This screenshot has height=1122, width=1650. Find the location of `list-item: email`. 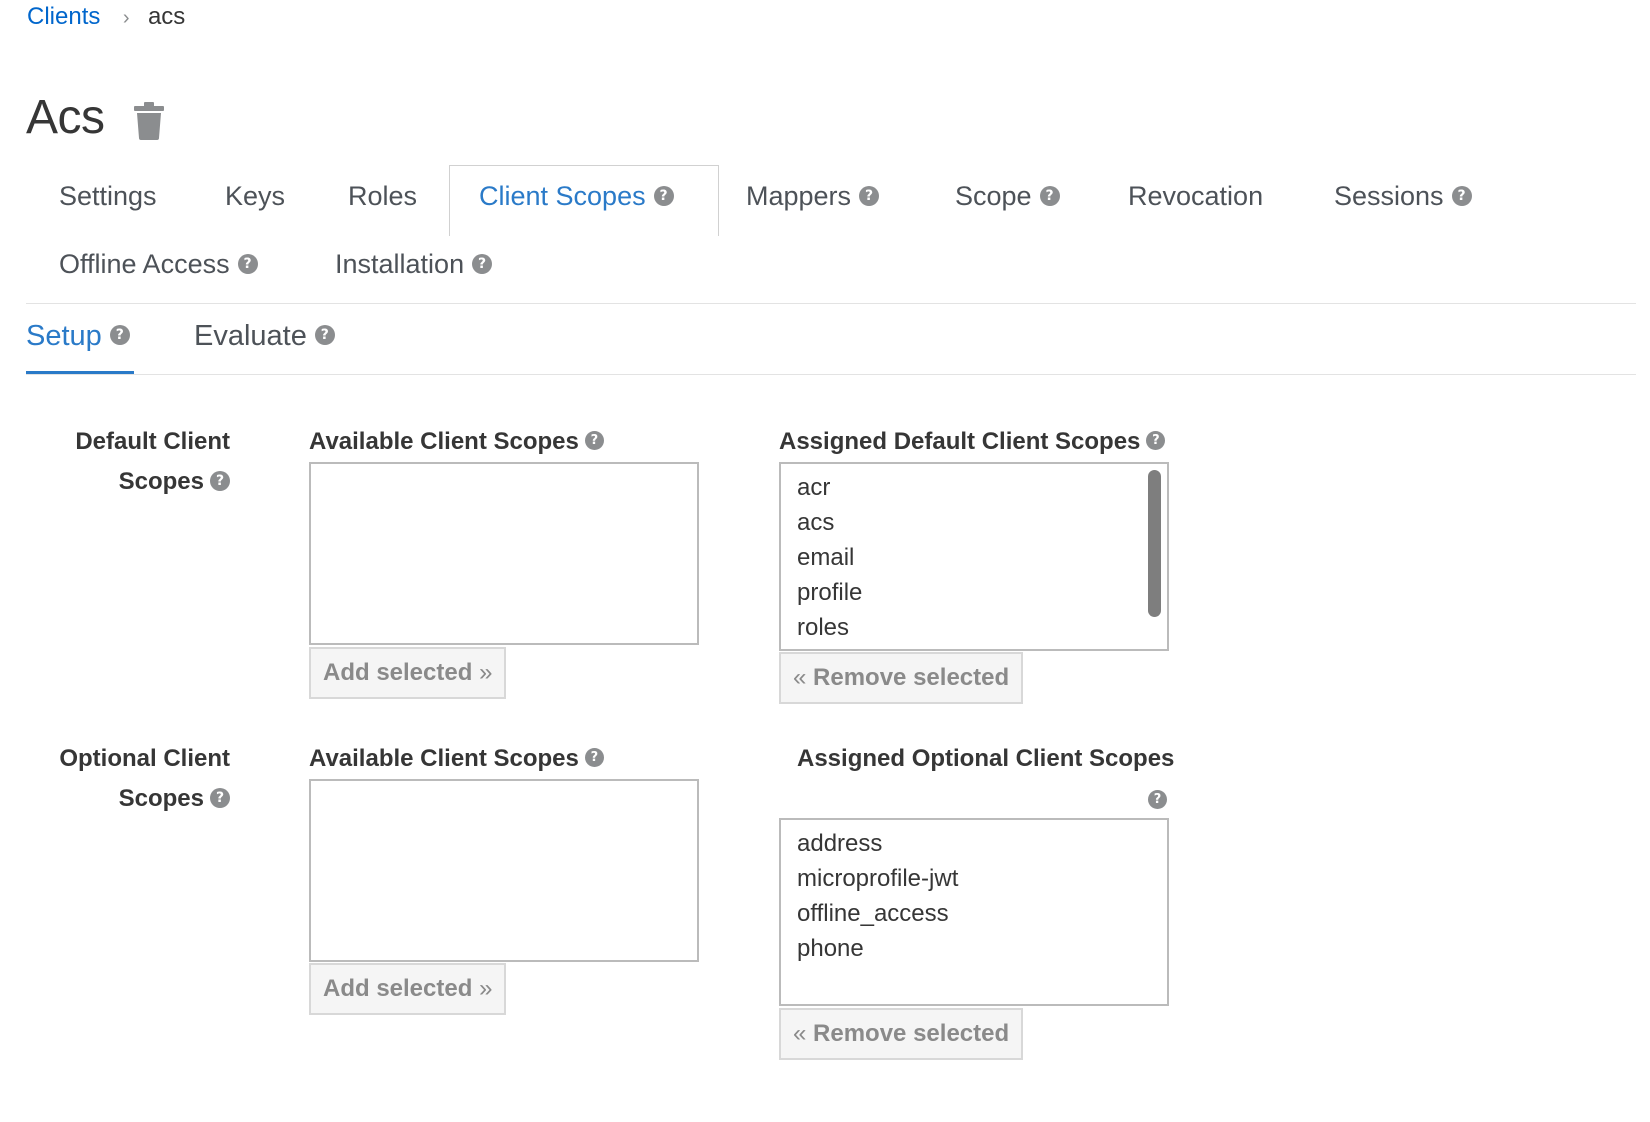

list-item: email is located at coordinates (974, 557).